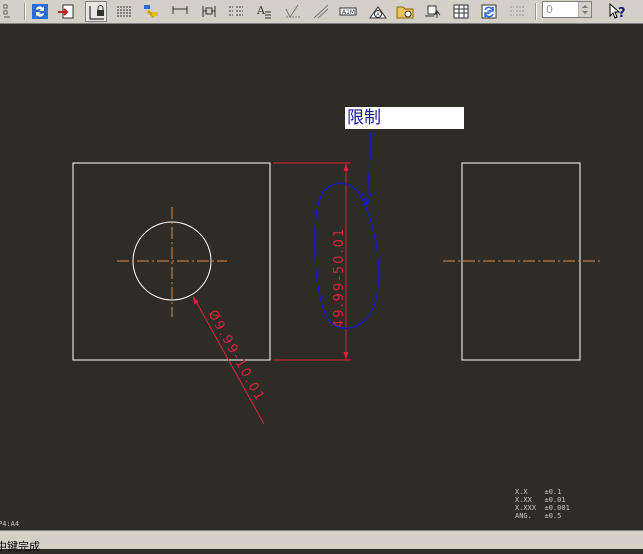  Describe the element at coordinates (196, 300) in the screenshot. I see `diameter-arrow` at that location.